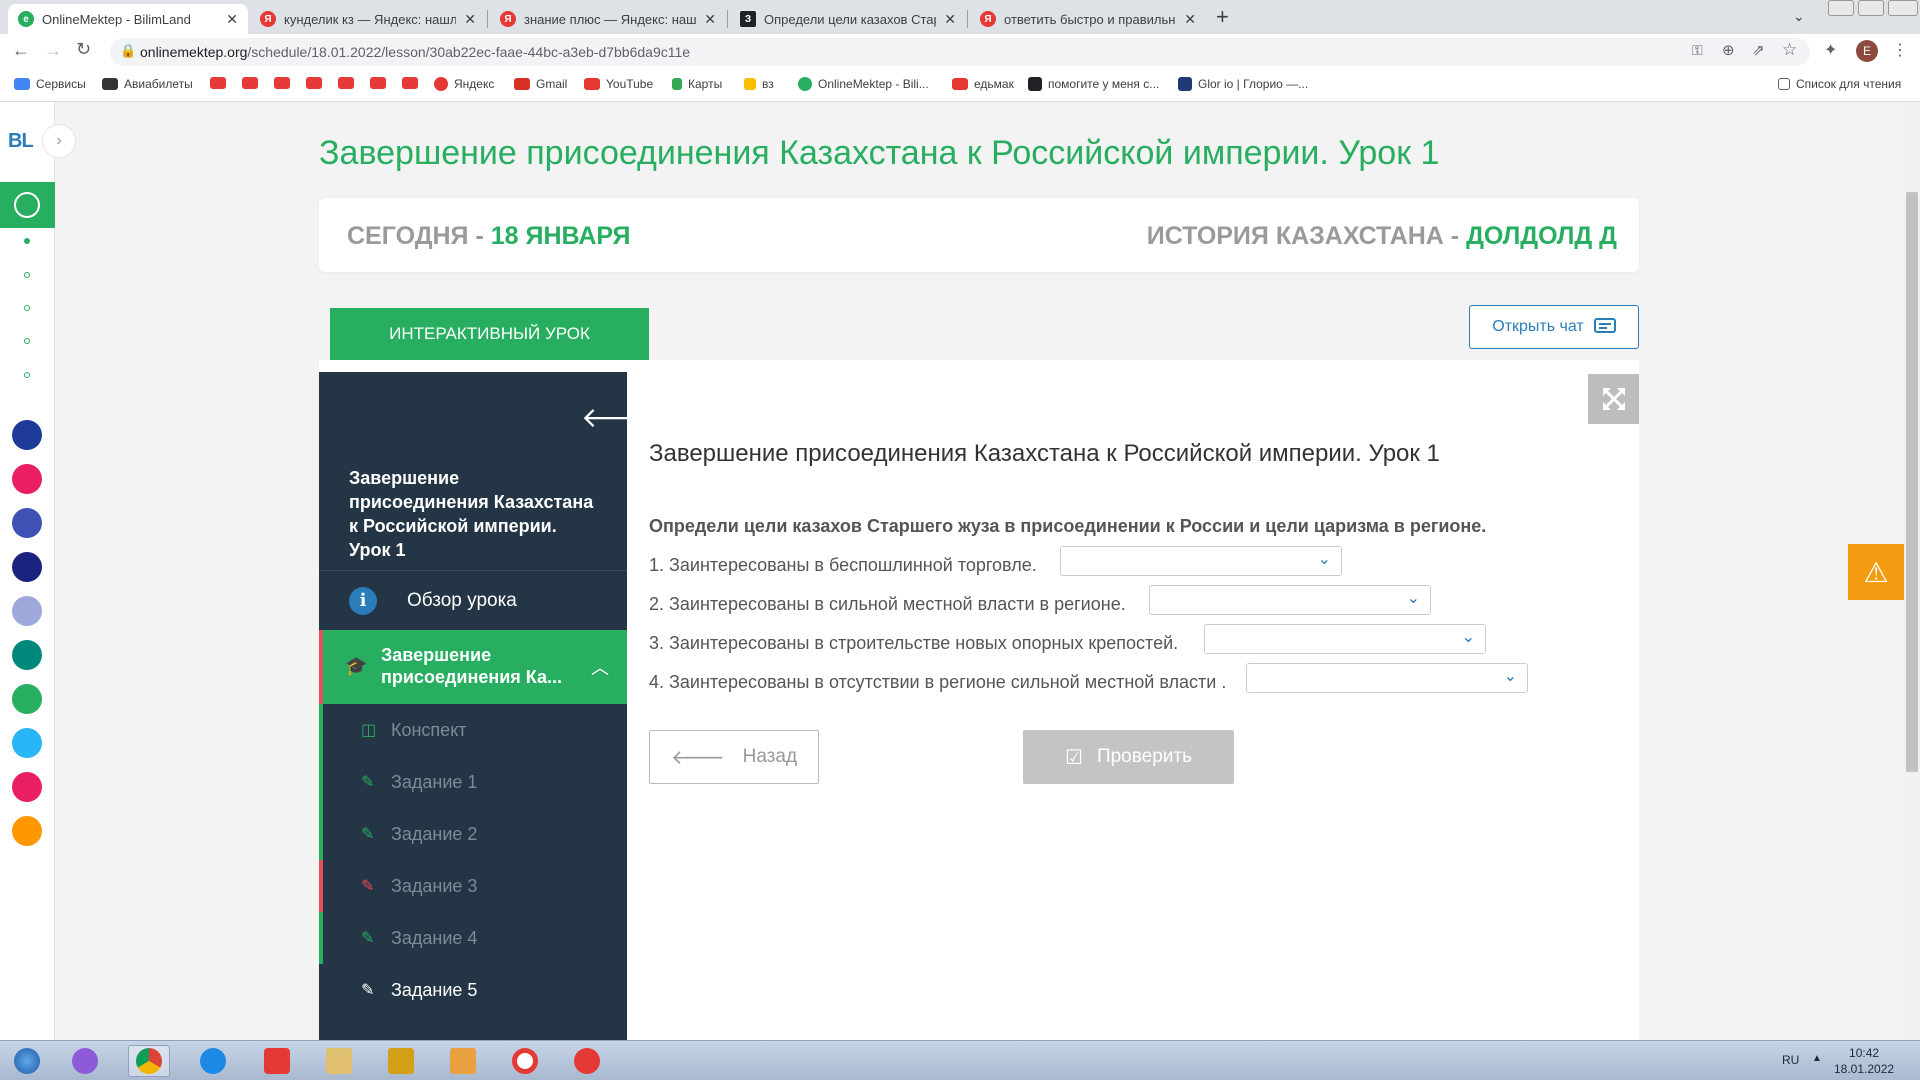 The height and width of the screenshot is (1080, 1920). Describe the element at coordinates (464, 84) in the screenshot. I see `bookmark-yandex: Яндекс` at that location.